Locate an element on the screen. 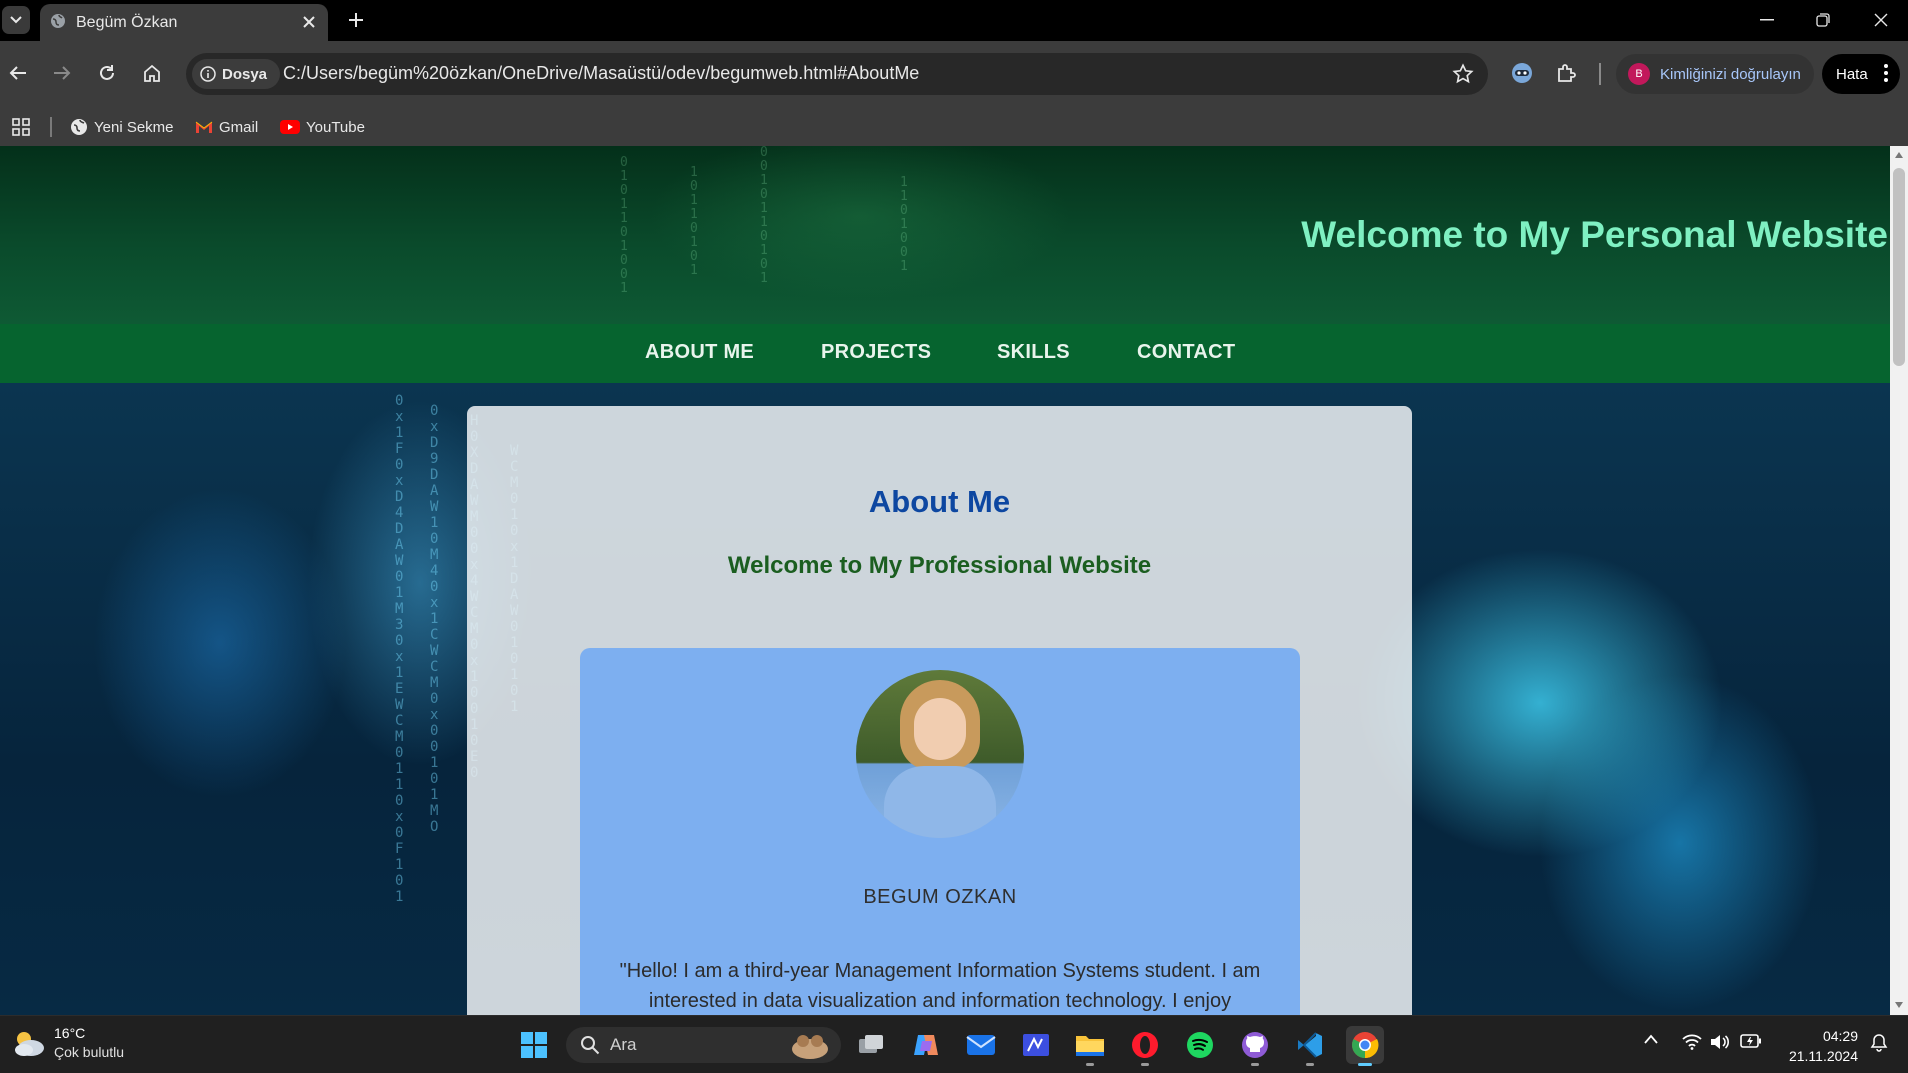 The width and height of the screenshot is (1908, 1073). matrix-decoration: 0xD9 DAW 10 M4 0x1C WCM 0x0 0 101 MO is located at coordinates (434, 619).